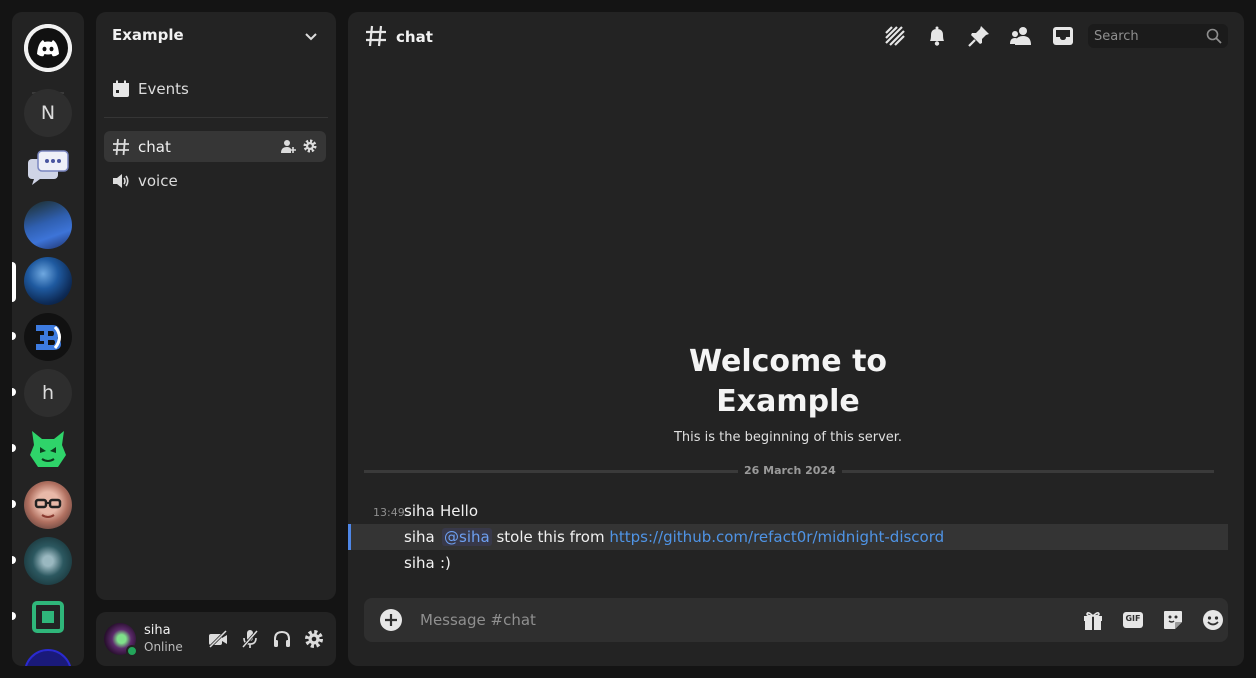  What do you see at coordinates (1093, 620) in the screenshot?
I see `gift-icon` at bounding box center [1093, 620].